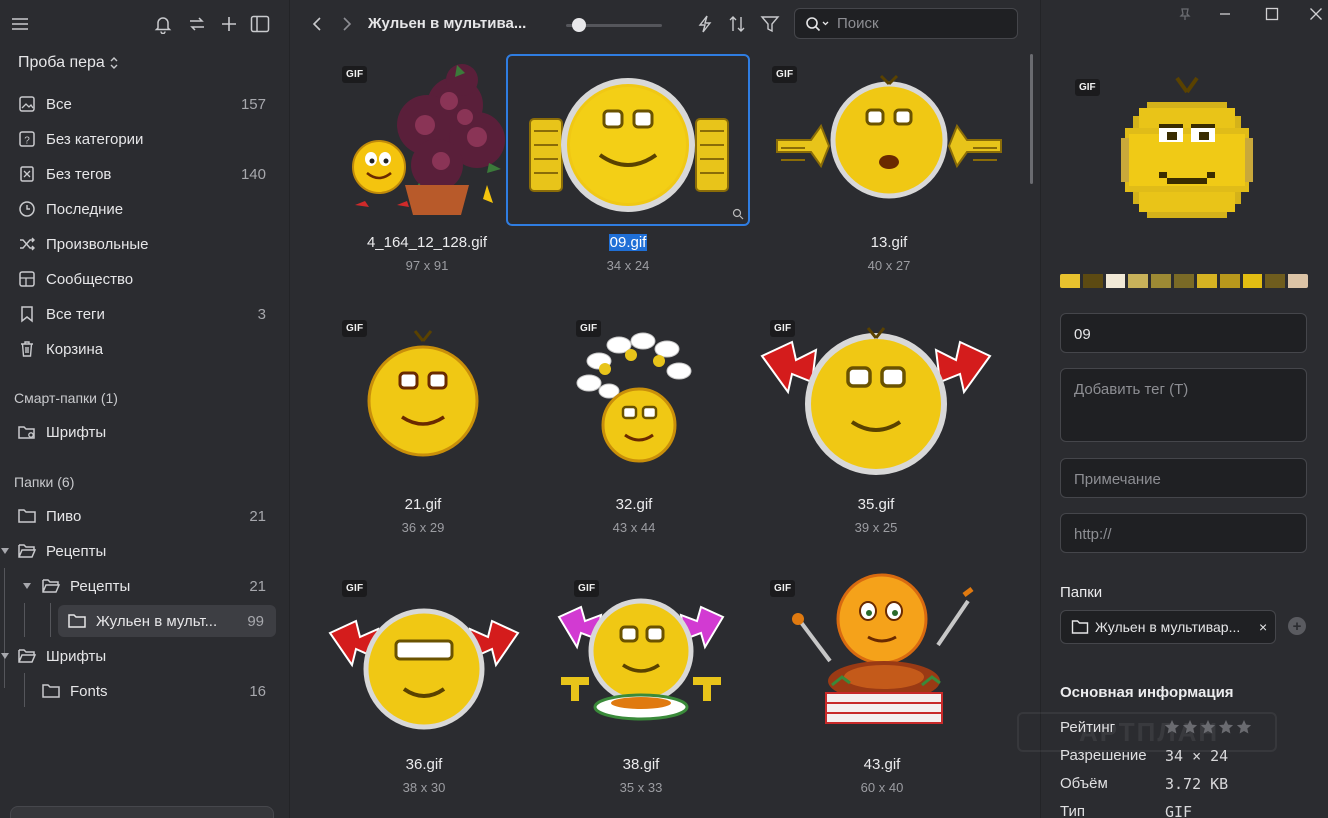 The image size is (1328, 818). I want to click on nav-count: 16, so click(257, 691).